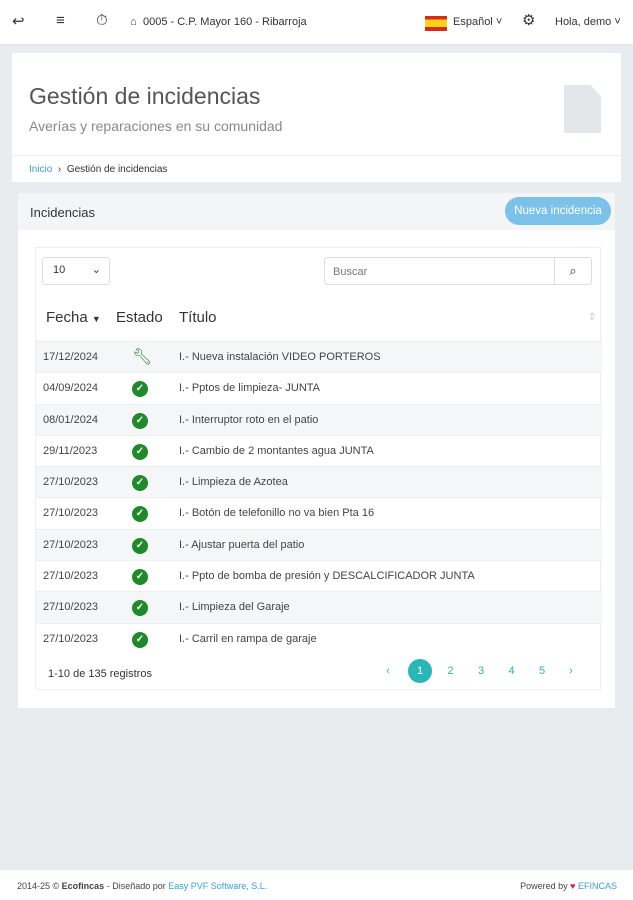 Image resolution: width=633 pixels, height=900 pixels. I want to click on language-selector: Español ˅, so click(477, 22).